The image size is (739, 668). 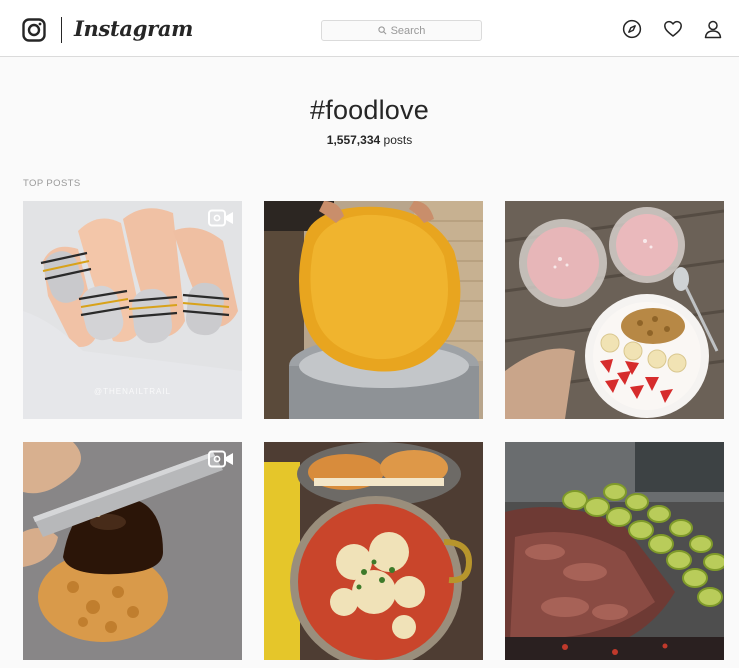 What do you see at coordinates (353, 140) in the screenshot?
I see `post-count-number: 1,557,334` at bounding box center [353, 140].